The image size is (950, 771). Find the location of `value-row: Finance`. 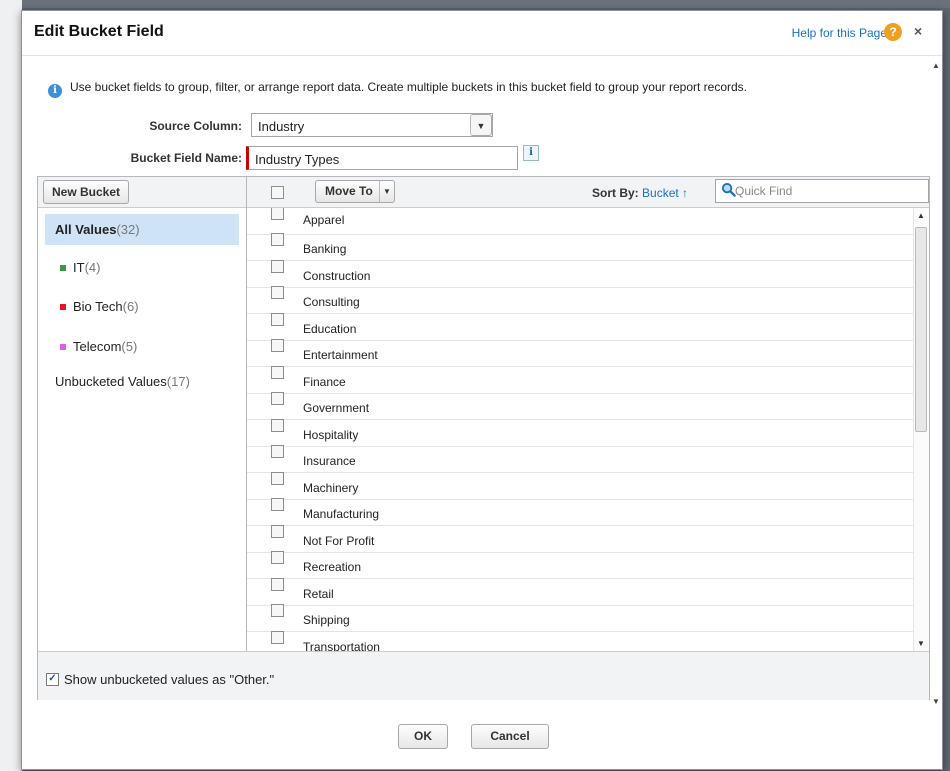

value-row: Finance is located at coordinates (580, 380).